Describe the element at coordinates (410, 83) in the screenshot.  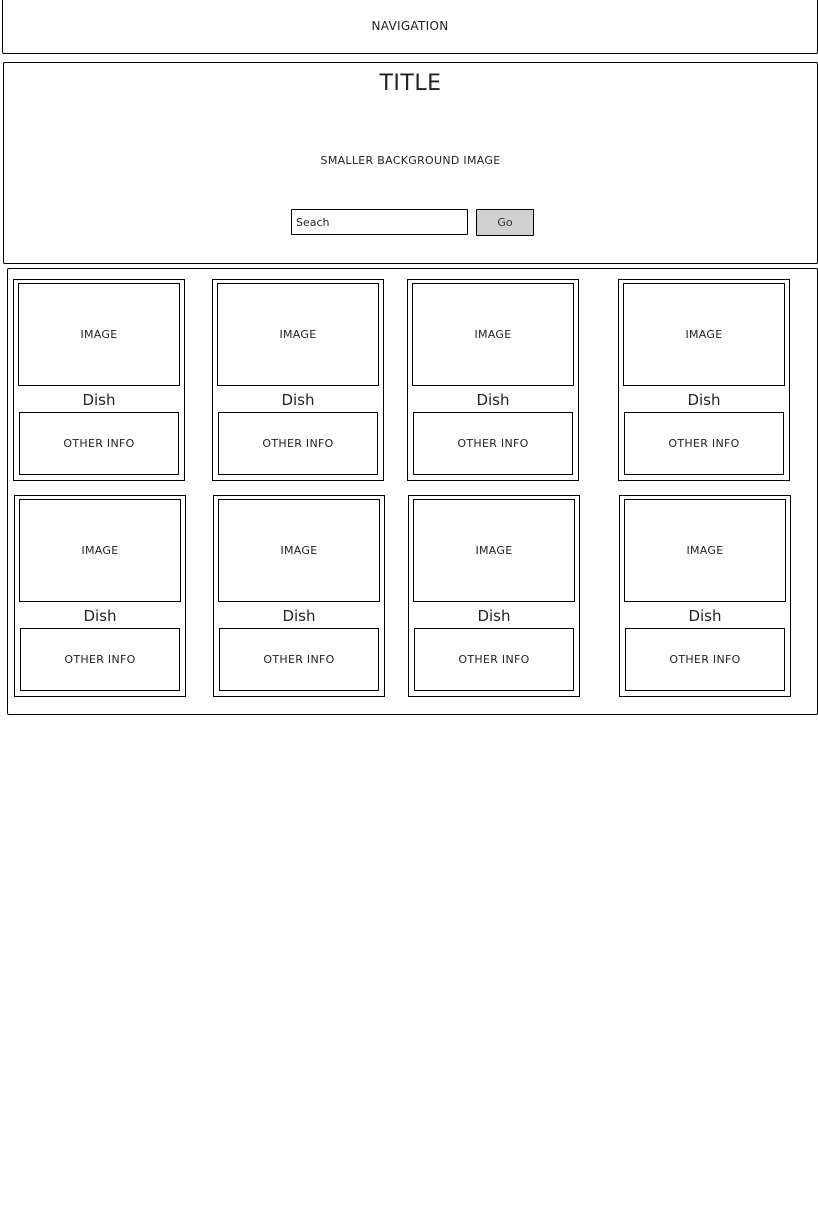
I see `page-title: TITLE` at that location.